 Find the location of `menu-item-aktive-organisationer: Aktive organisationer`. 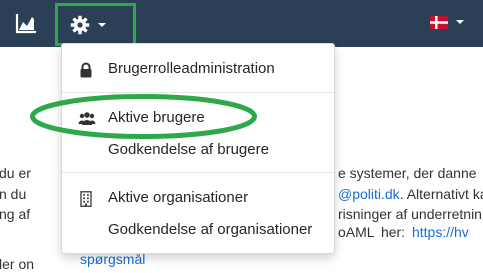

menu-item-aktive-organisationer: Aktive organisationer is located at coordinates (198, 198).